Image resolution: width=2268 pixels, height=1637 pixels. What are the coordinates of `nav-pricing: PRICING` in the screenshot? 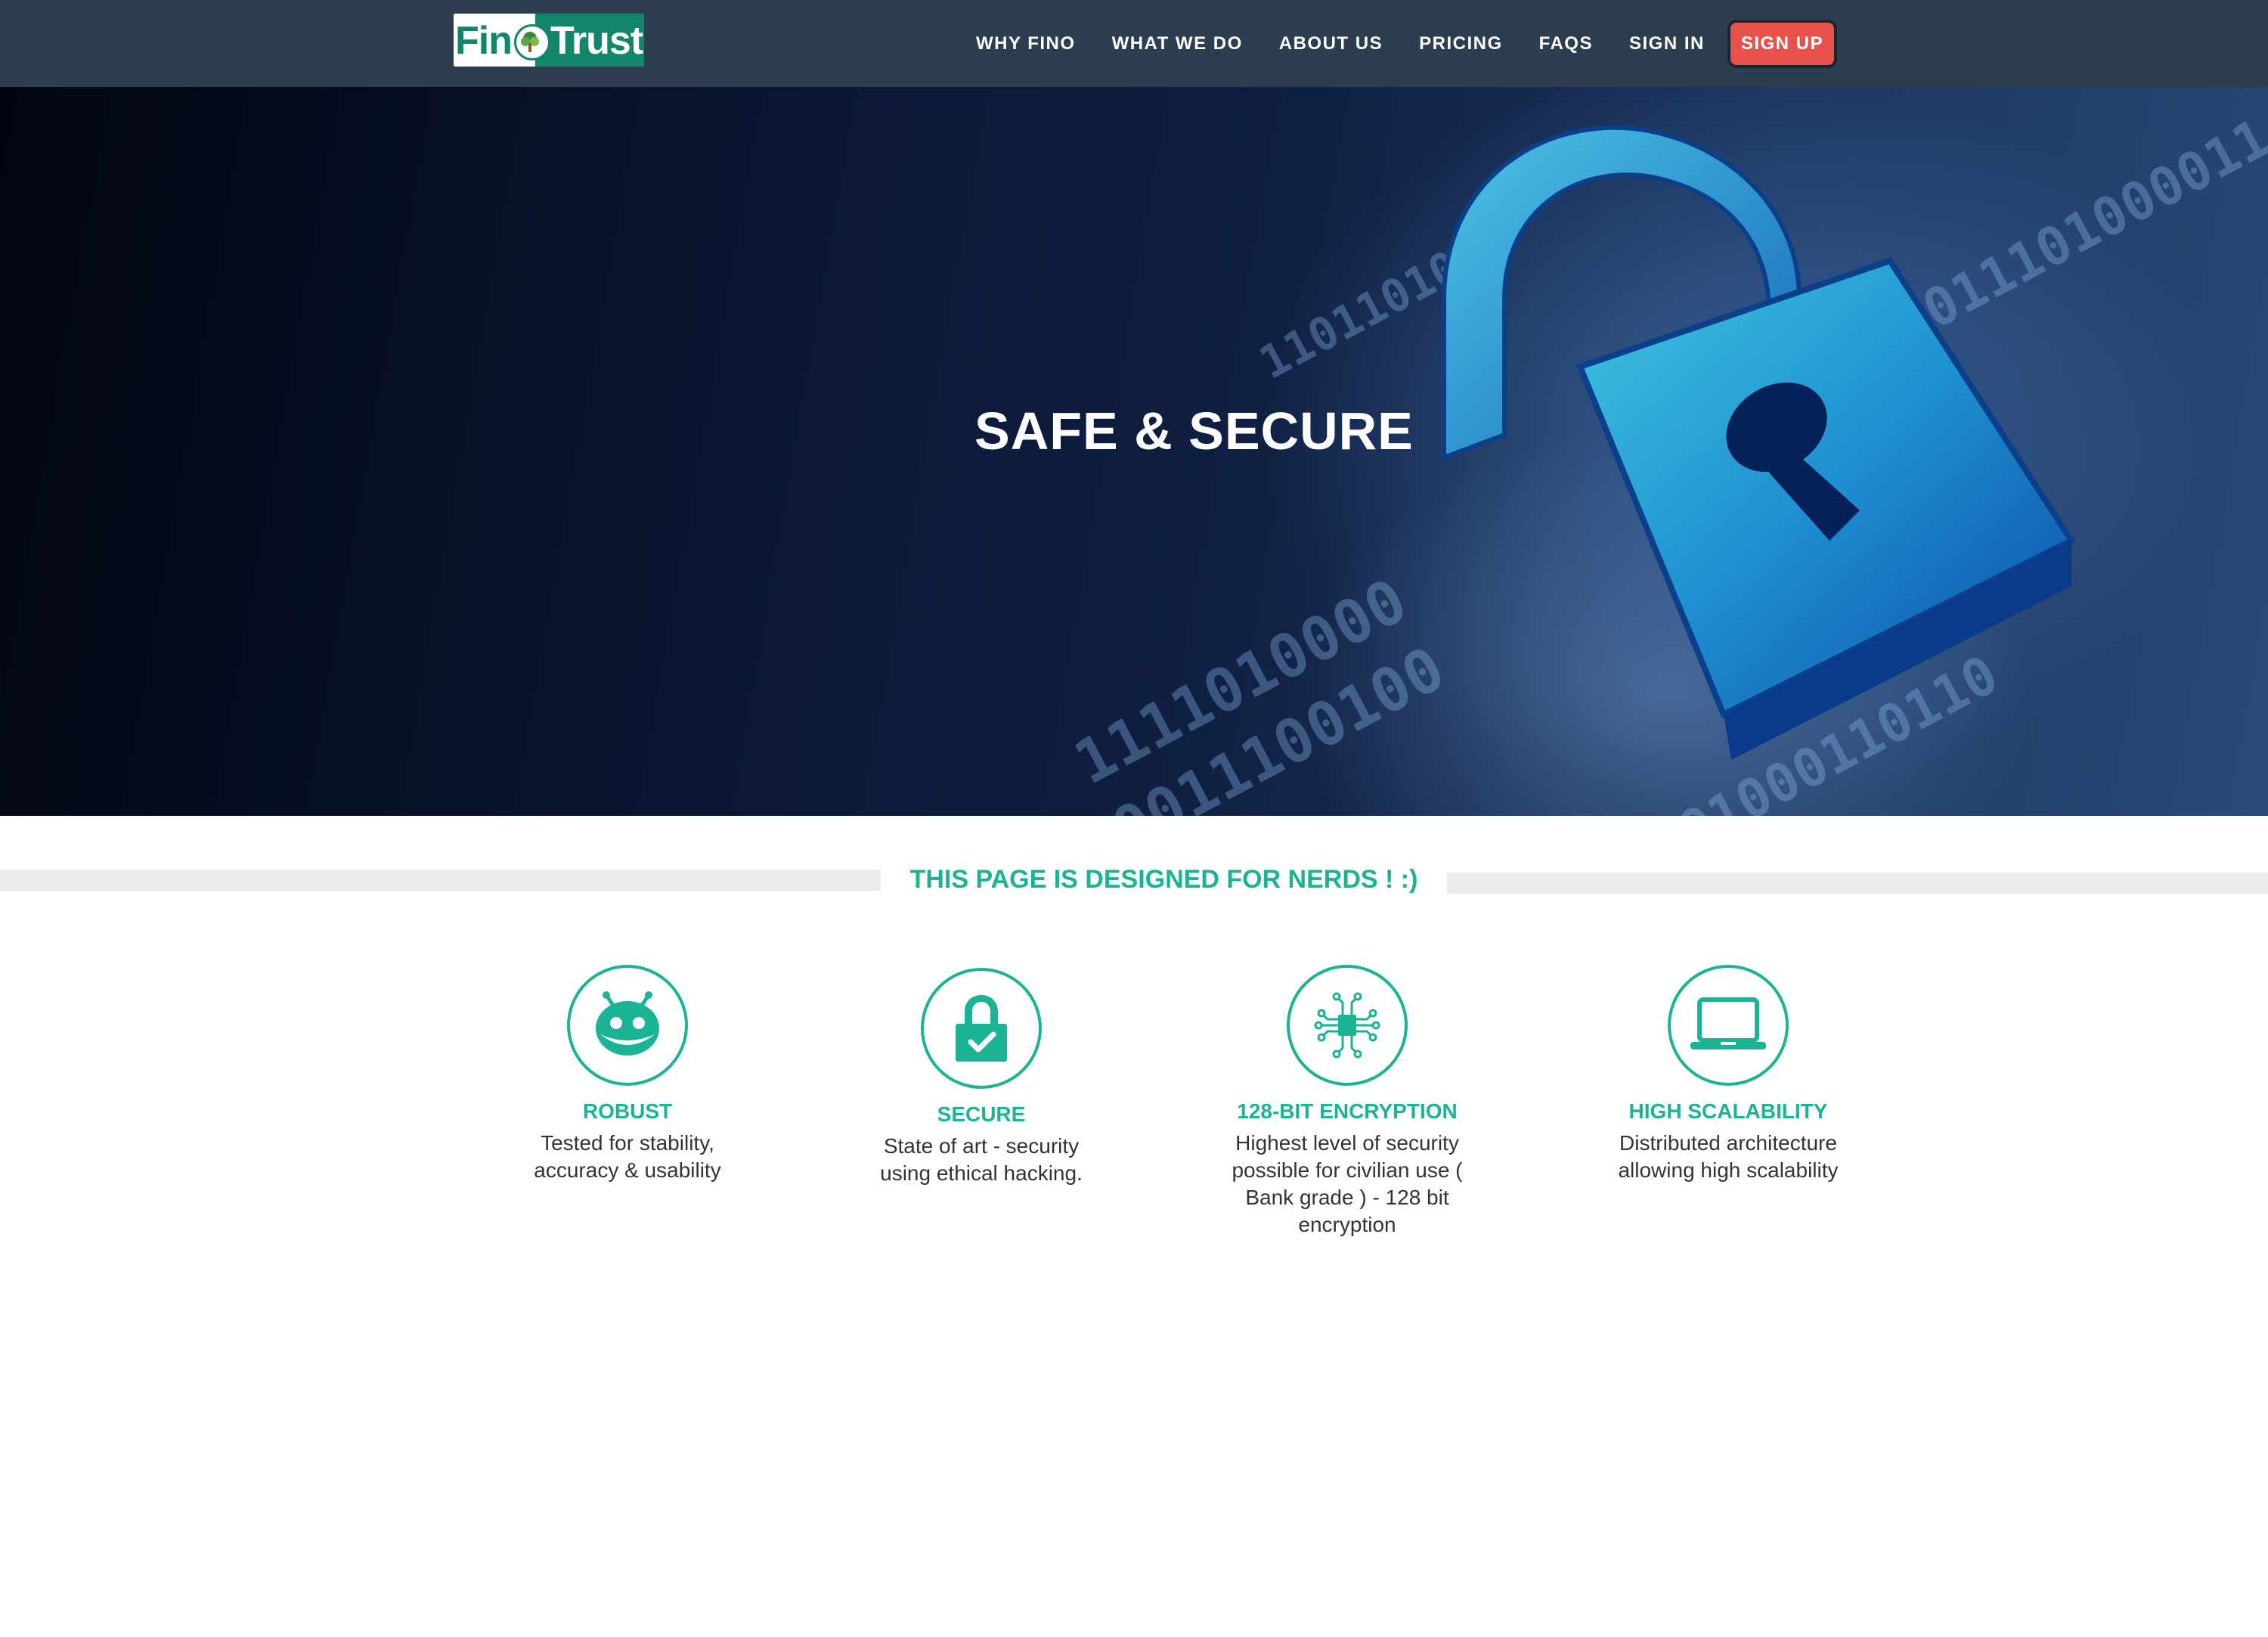 It's located at (1461, 43).